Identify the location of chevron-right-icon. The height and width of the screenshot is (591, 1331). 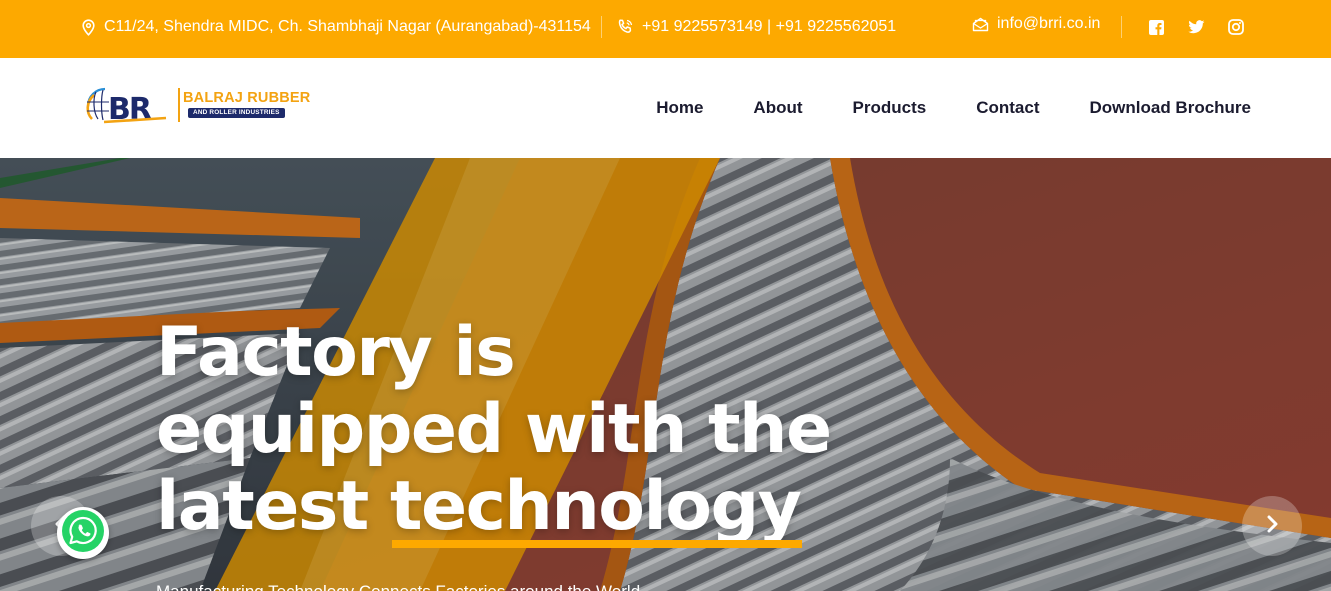
(1272, 526).